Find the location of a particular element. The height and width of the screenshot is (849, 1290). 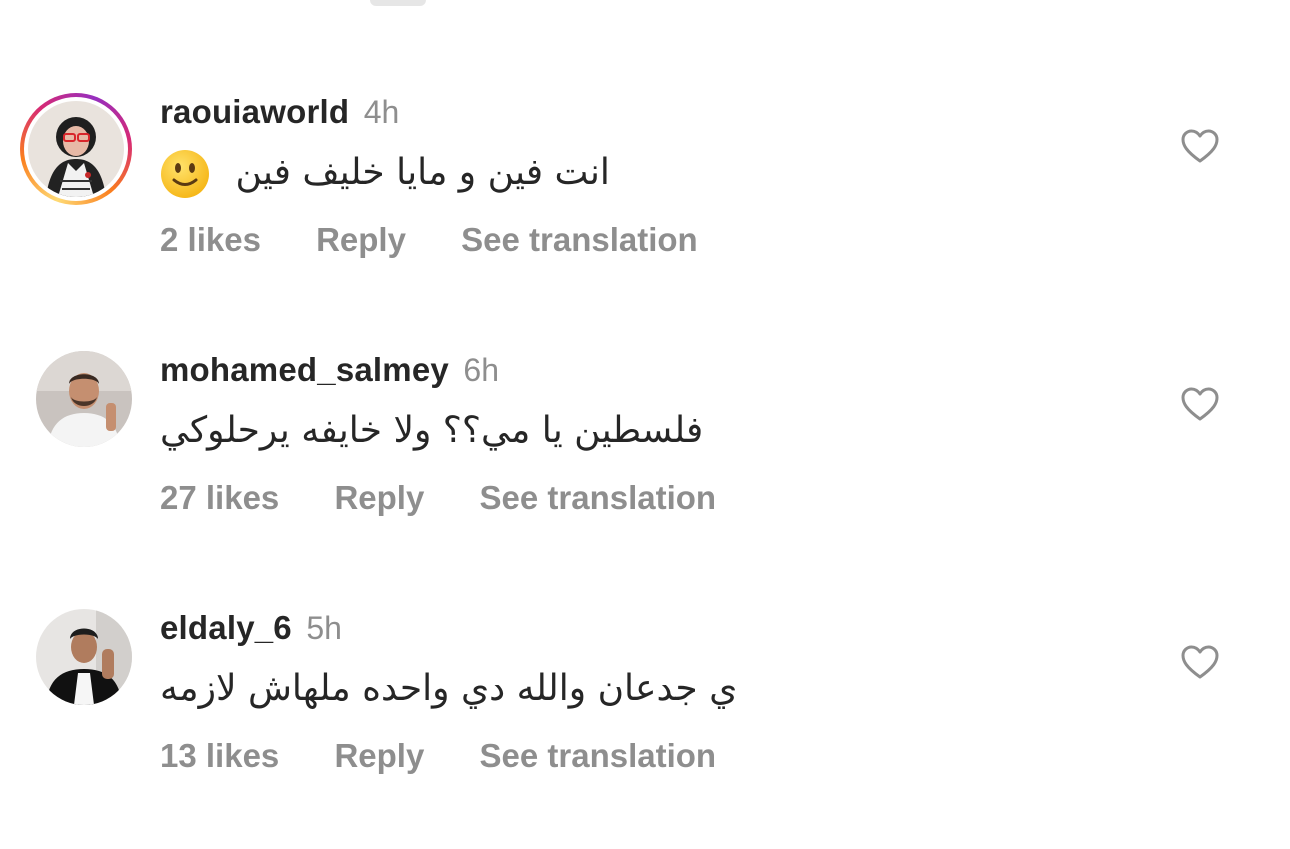

username: mohamed_salmey is located at coordinates (304, 369).